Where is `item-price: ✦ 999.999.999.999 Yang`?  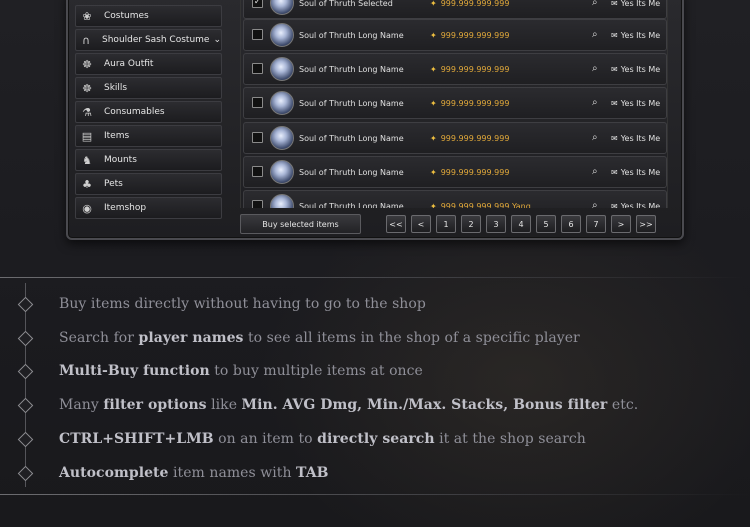 item-price: ✦ 999.999.999.999 Yang is located at coordinates (480, 205).